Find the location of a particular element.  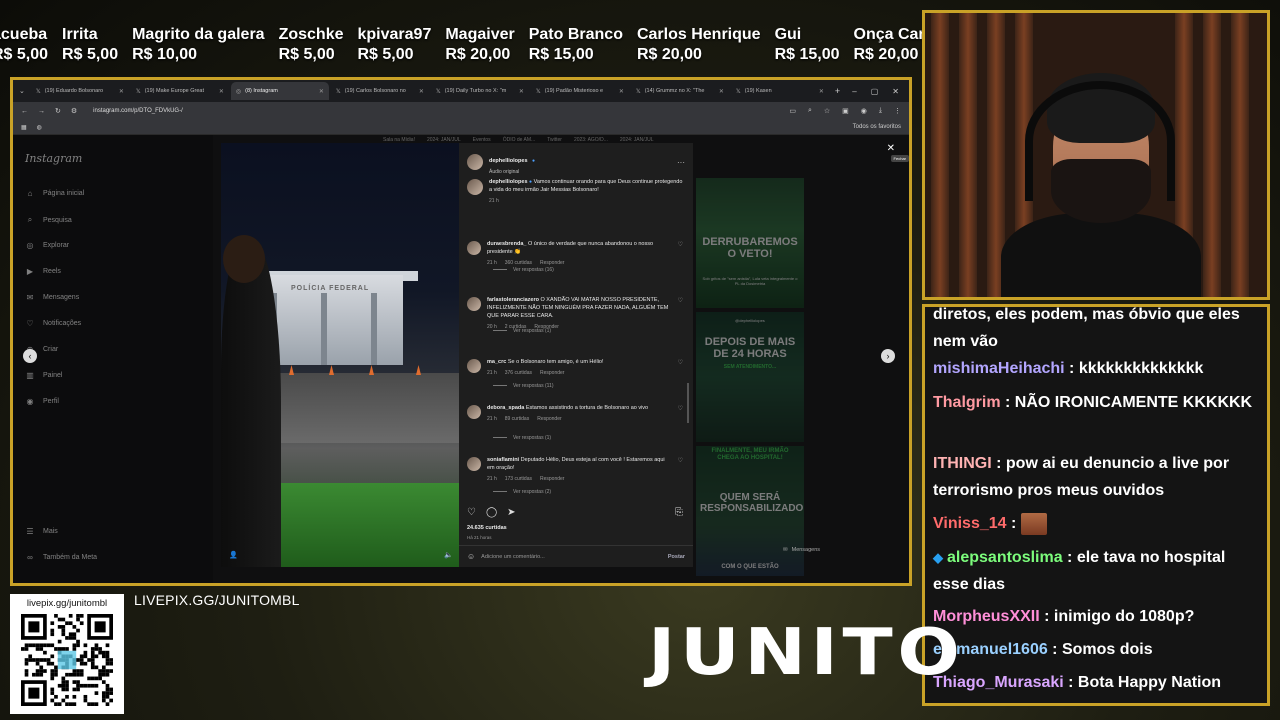

caption-user: dephelliolopes is located at coordinates (508, 182).